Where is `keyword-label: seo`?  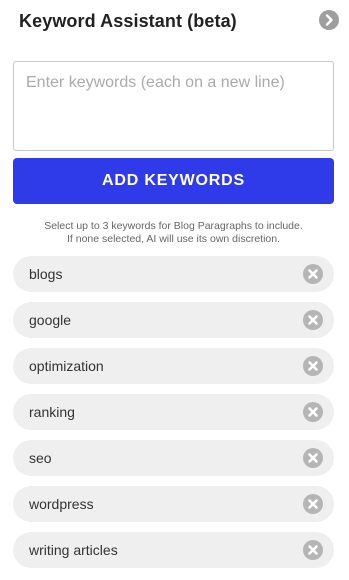
keyword-label: seo is located at coordinates (40, 458).